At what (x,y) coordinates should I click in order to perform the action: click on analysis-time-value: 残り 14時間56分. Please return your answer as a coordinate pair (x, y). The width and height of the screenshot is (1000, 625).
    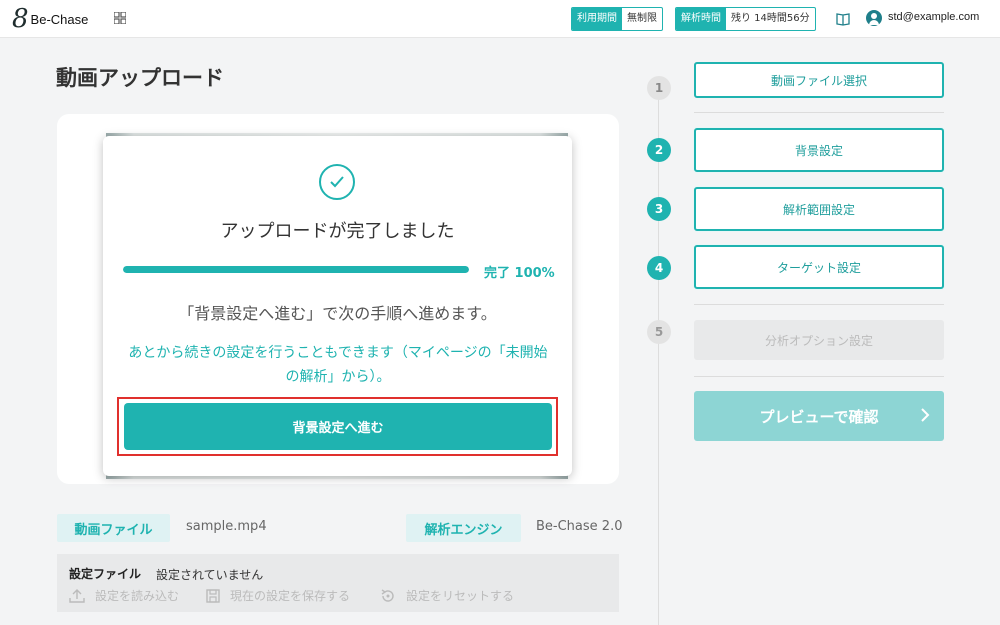
    Looking at the image, I should click on (770, 18).